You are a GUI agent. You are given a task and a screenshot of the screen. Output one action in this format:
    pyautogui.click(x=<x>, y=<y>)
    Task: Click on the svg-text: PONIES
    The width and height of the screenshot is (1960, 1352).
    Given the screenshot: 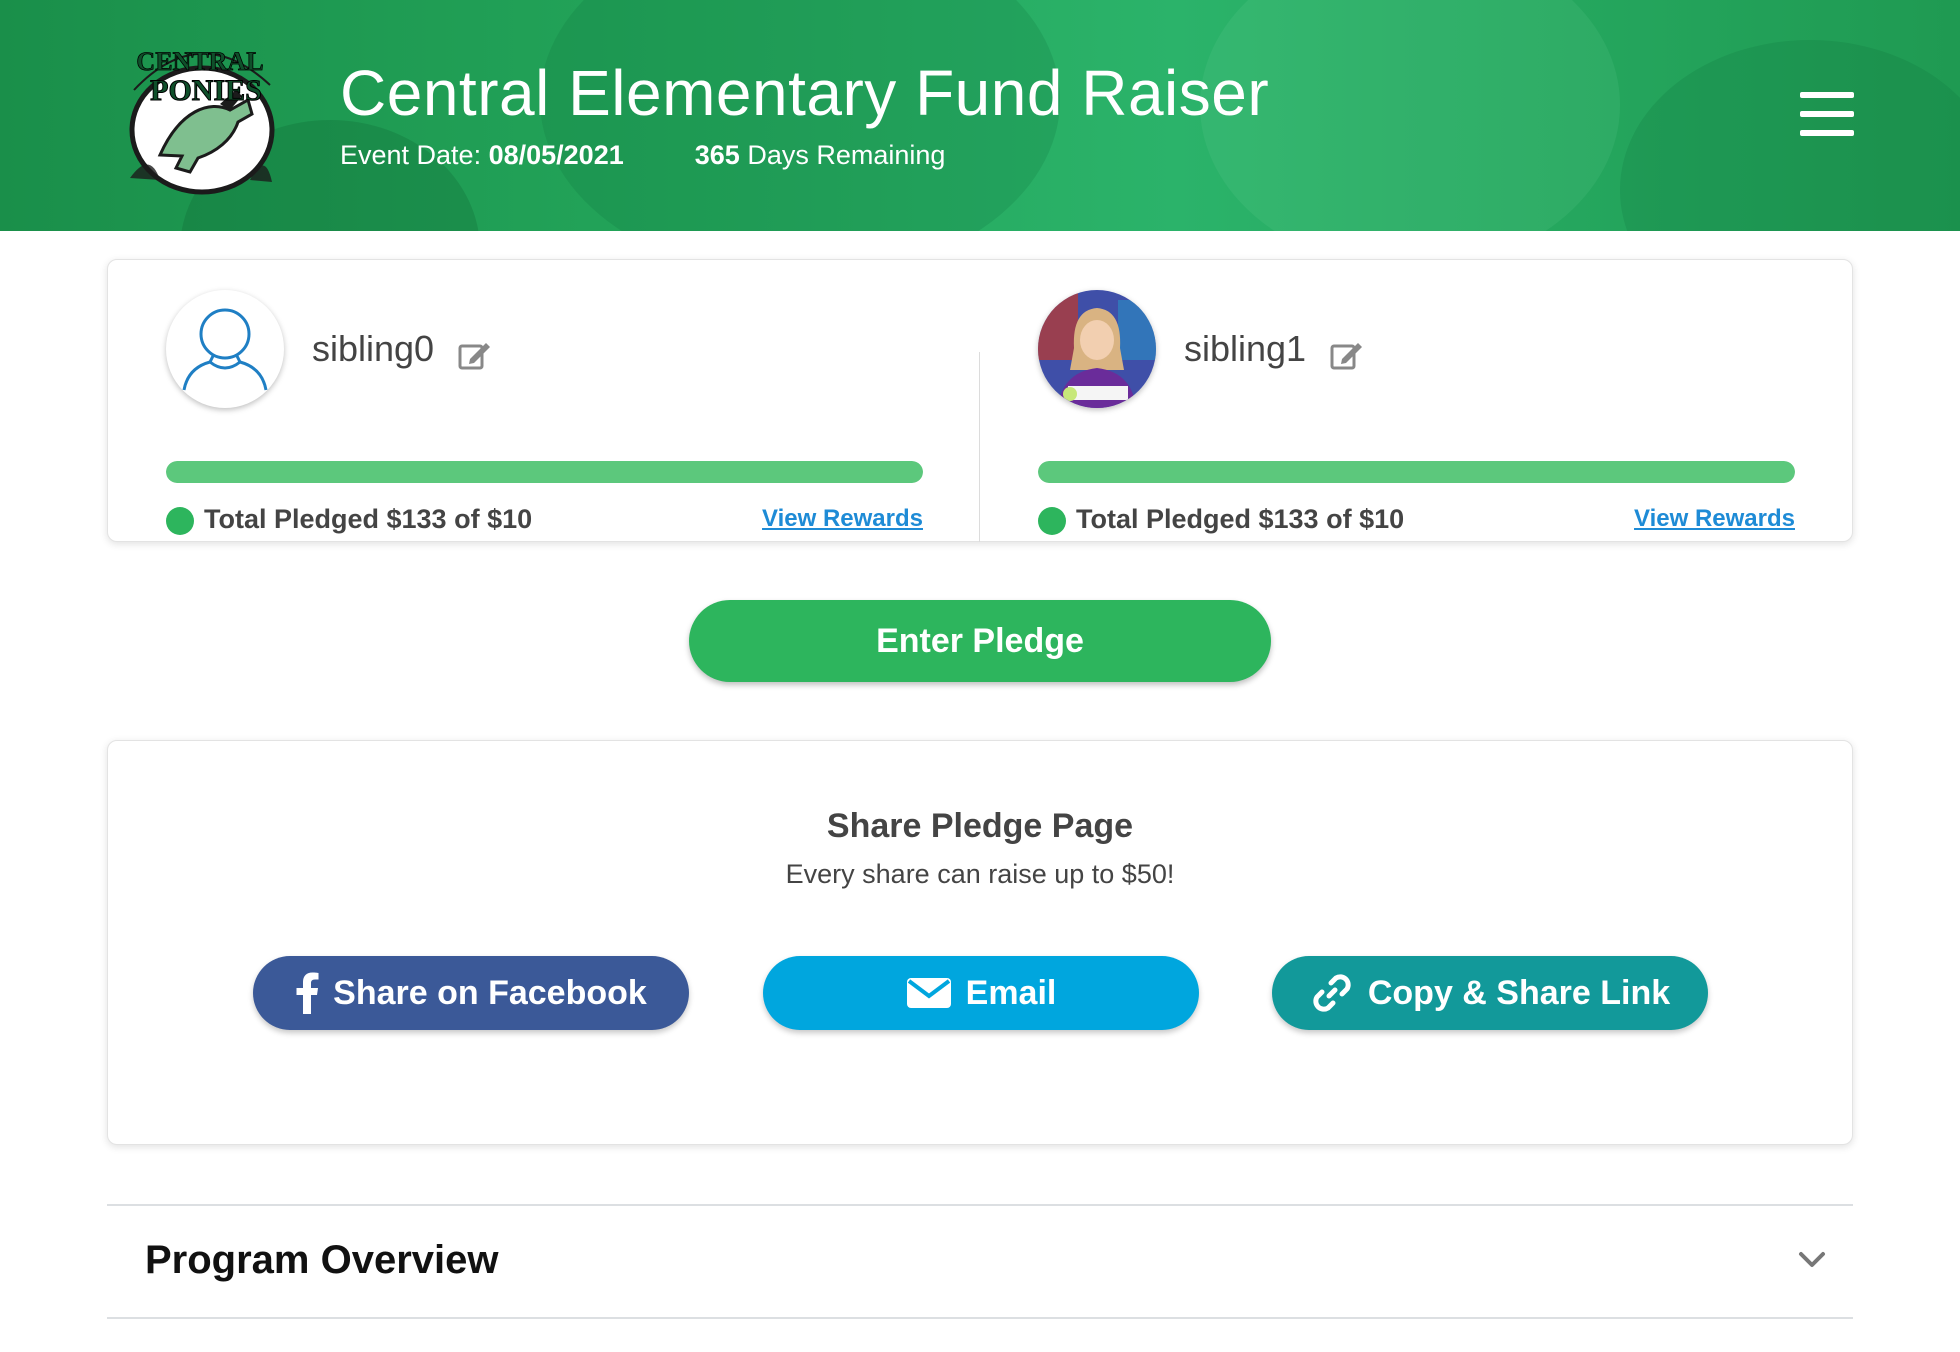 What is the action you would take?
    pyautogui.click(x=206, y=90)
    